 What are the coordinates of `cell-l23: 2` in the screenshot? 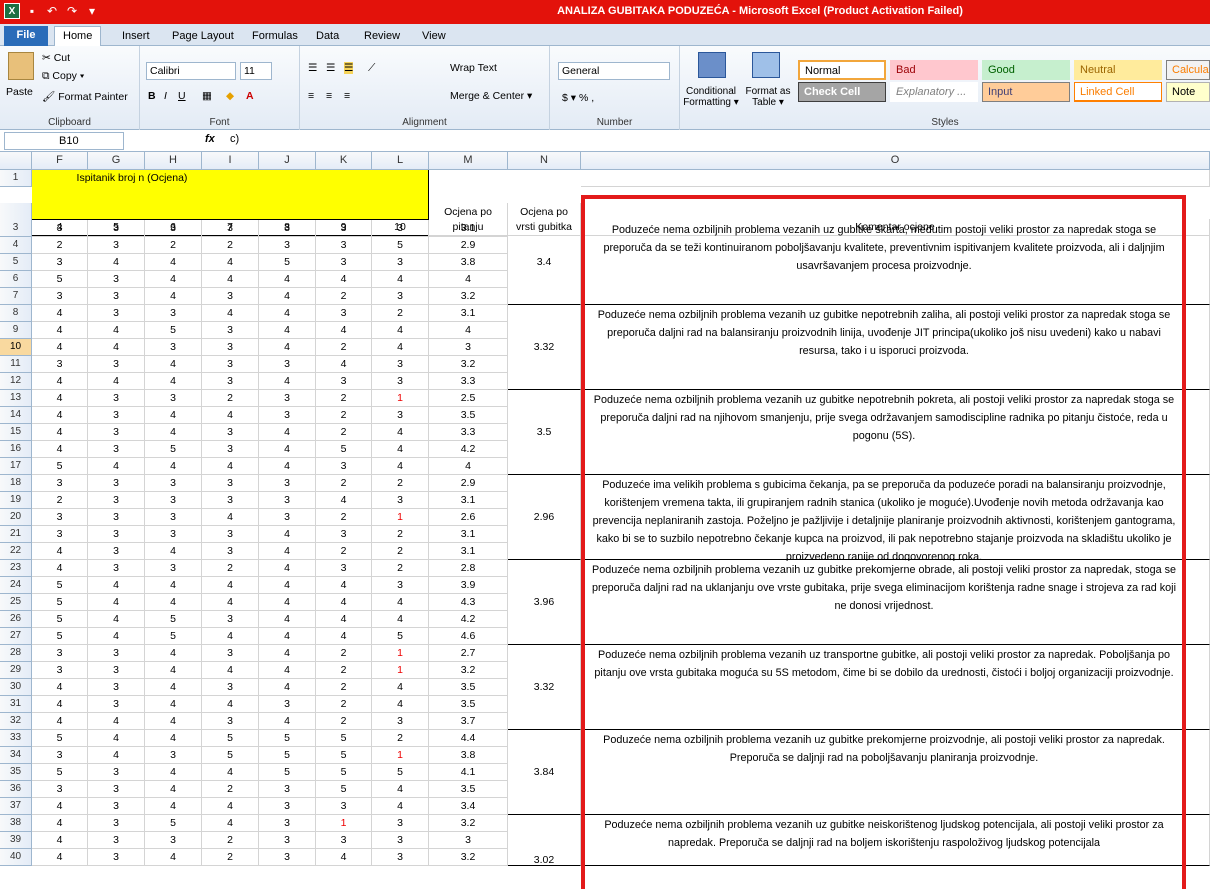 It's located at (400, 568).